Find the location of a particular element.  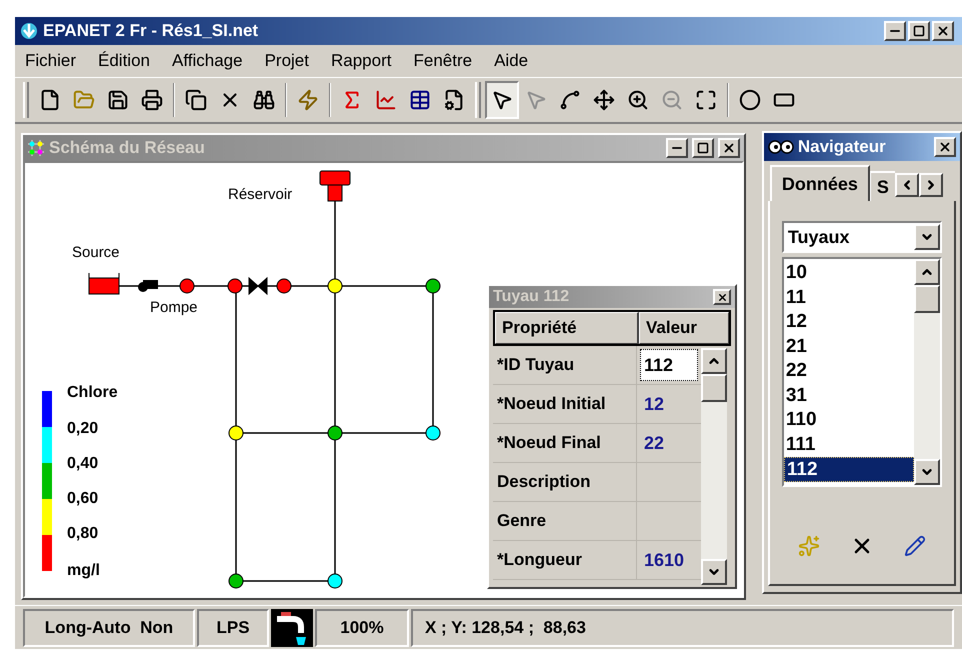

copy-icon is located at coordinates (196, 100).